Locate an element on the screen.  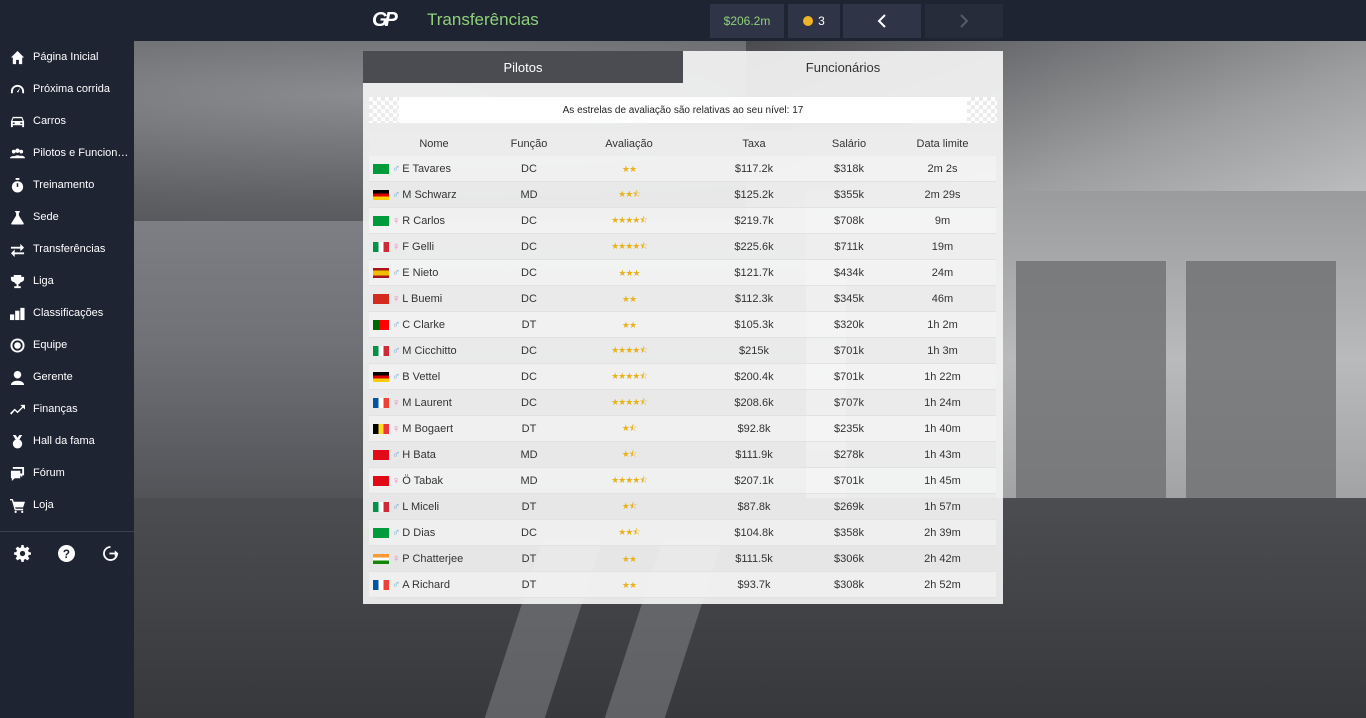
staff-name: H Bata is located at coordinates (419, 455).